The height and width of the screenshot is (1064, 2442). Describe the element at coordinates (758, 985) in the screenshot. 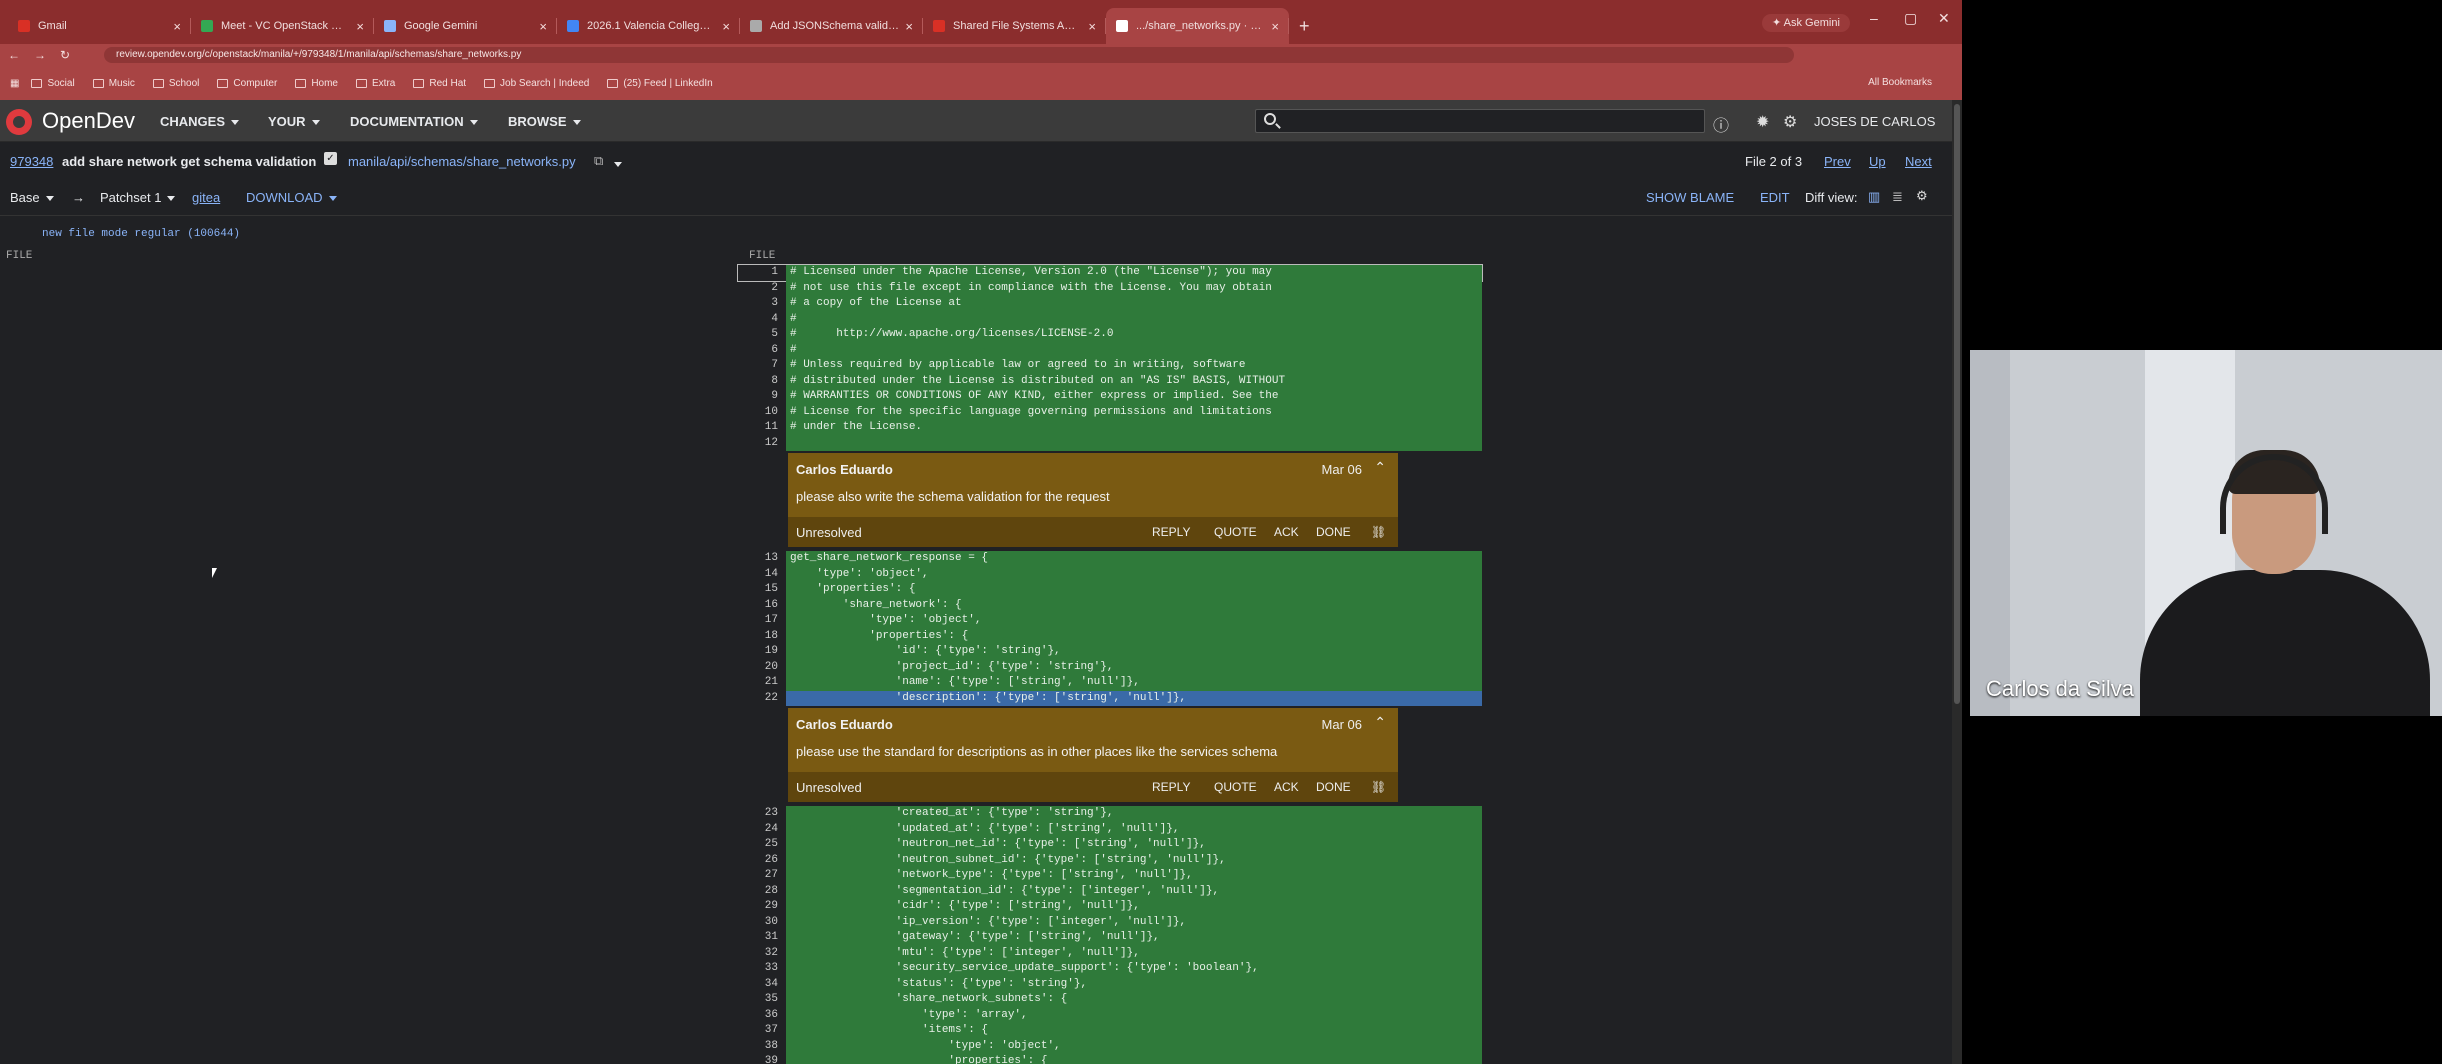

I see `line-number: 34` at that location.